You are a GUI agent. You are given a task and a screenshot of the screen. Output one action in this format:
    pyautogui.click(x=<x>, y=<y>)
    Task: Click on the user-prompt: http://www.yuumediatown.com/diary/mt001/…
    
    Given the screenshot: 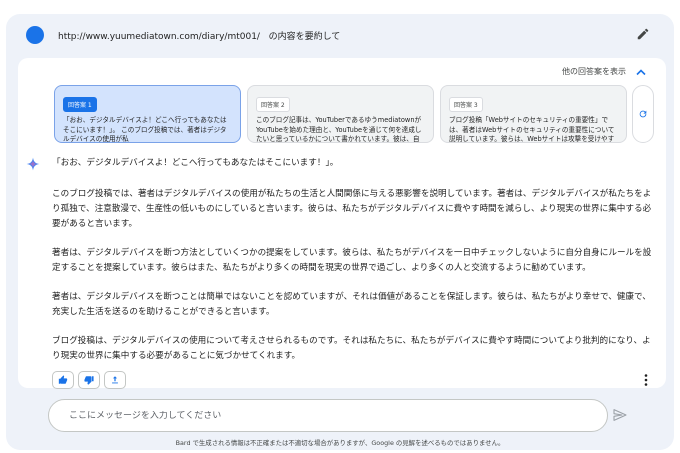 What is the action you would take?
    pyautogui.click(x=199, y=35)
    